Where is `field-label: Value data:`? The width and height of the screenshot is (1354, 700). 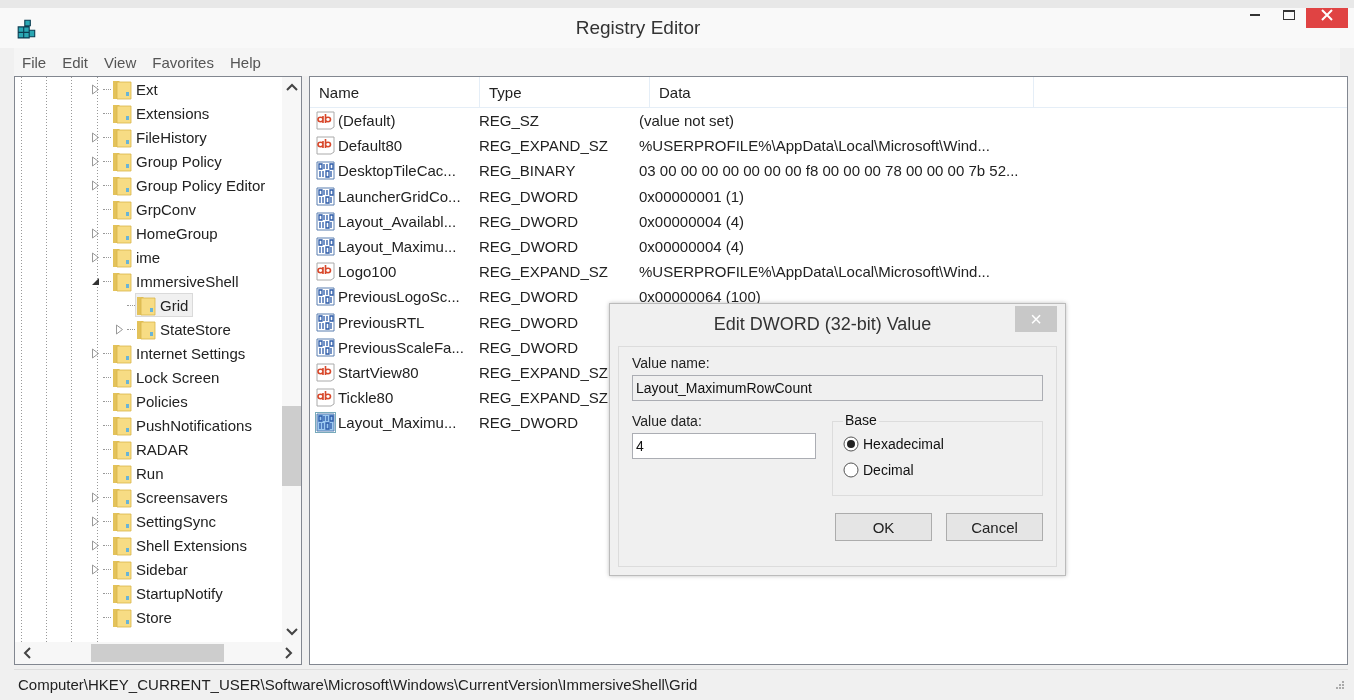 field-label: Value data: is located at coordinates (667, 421).